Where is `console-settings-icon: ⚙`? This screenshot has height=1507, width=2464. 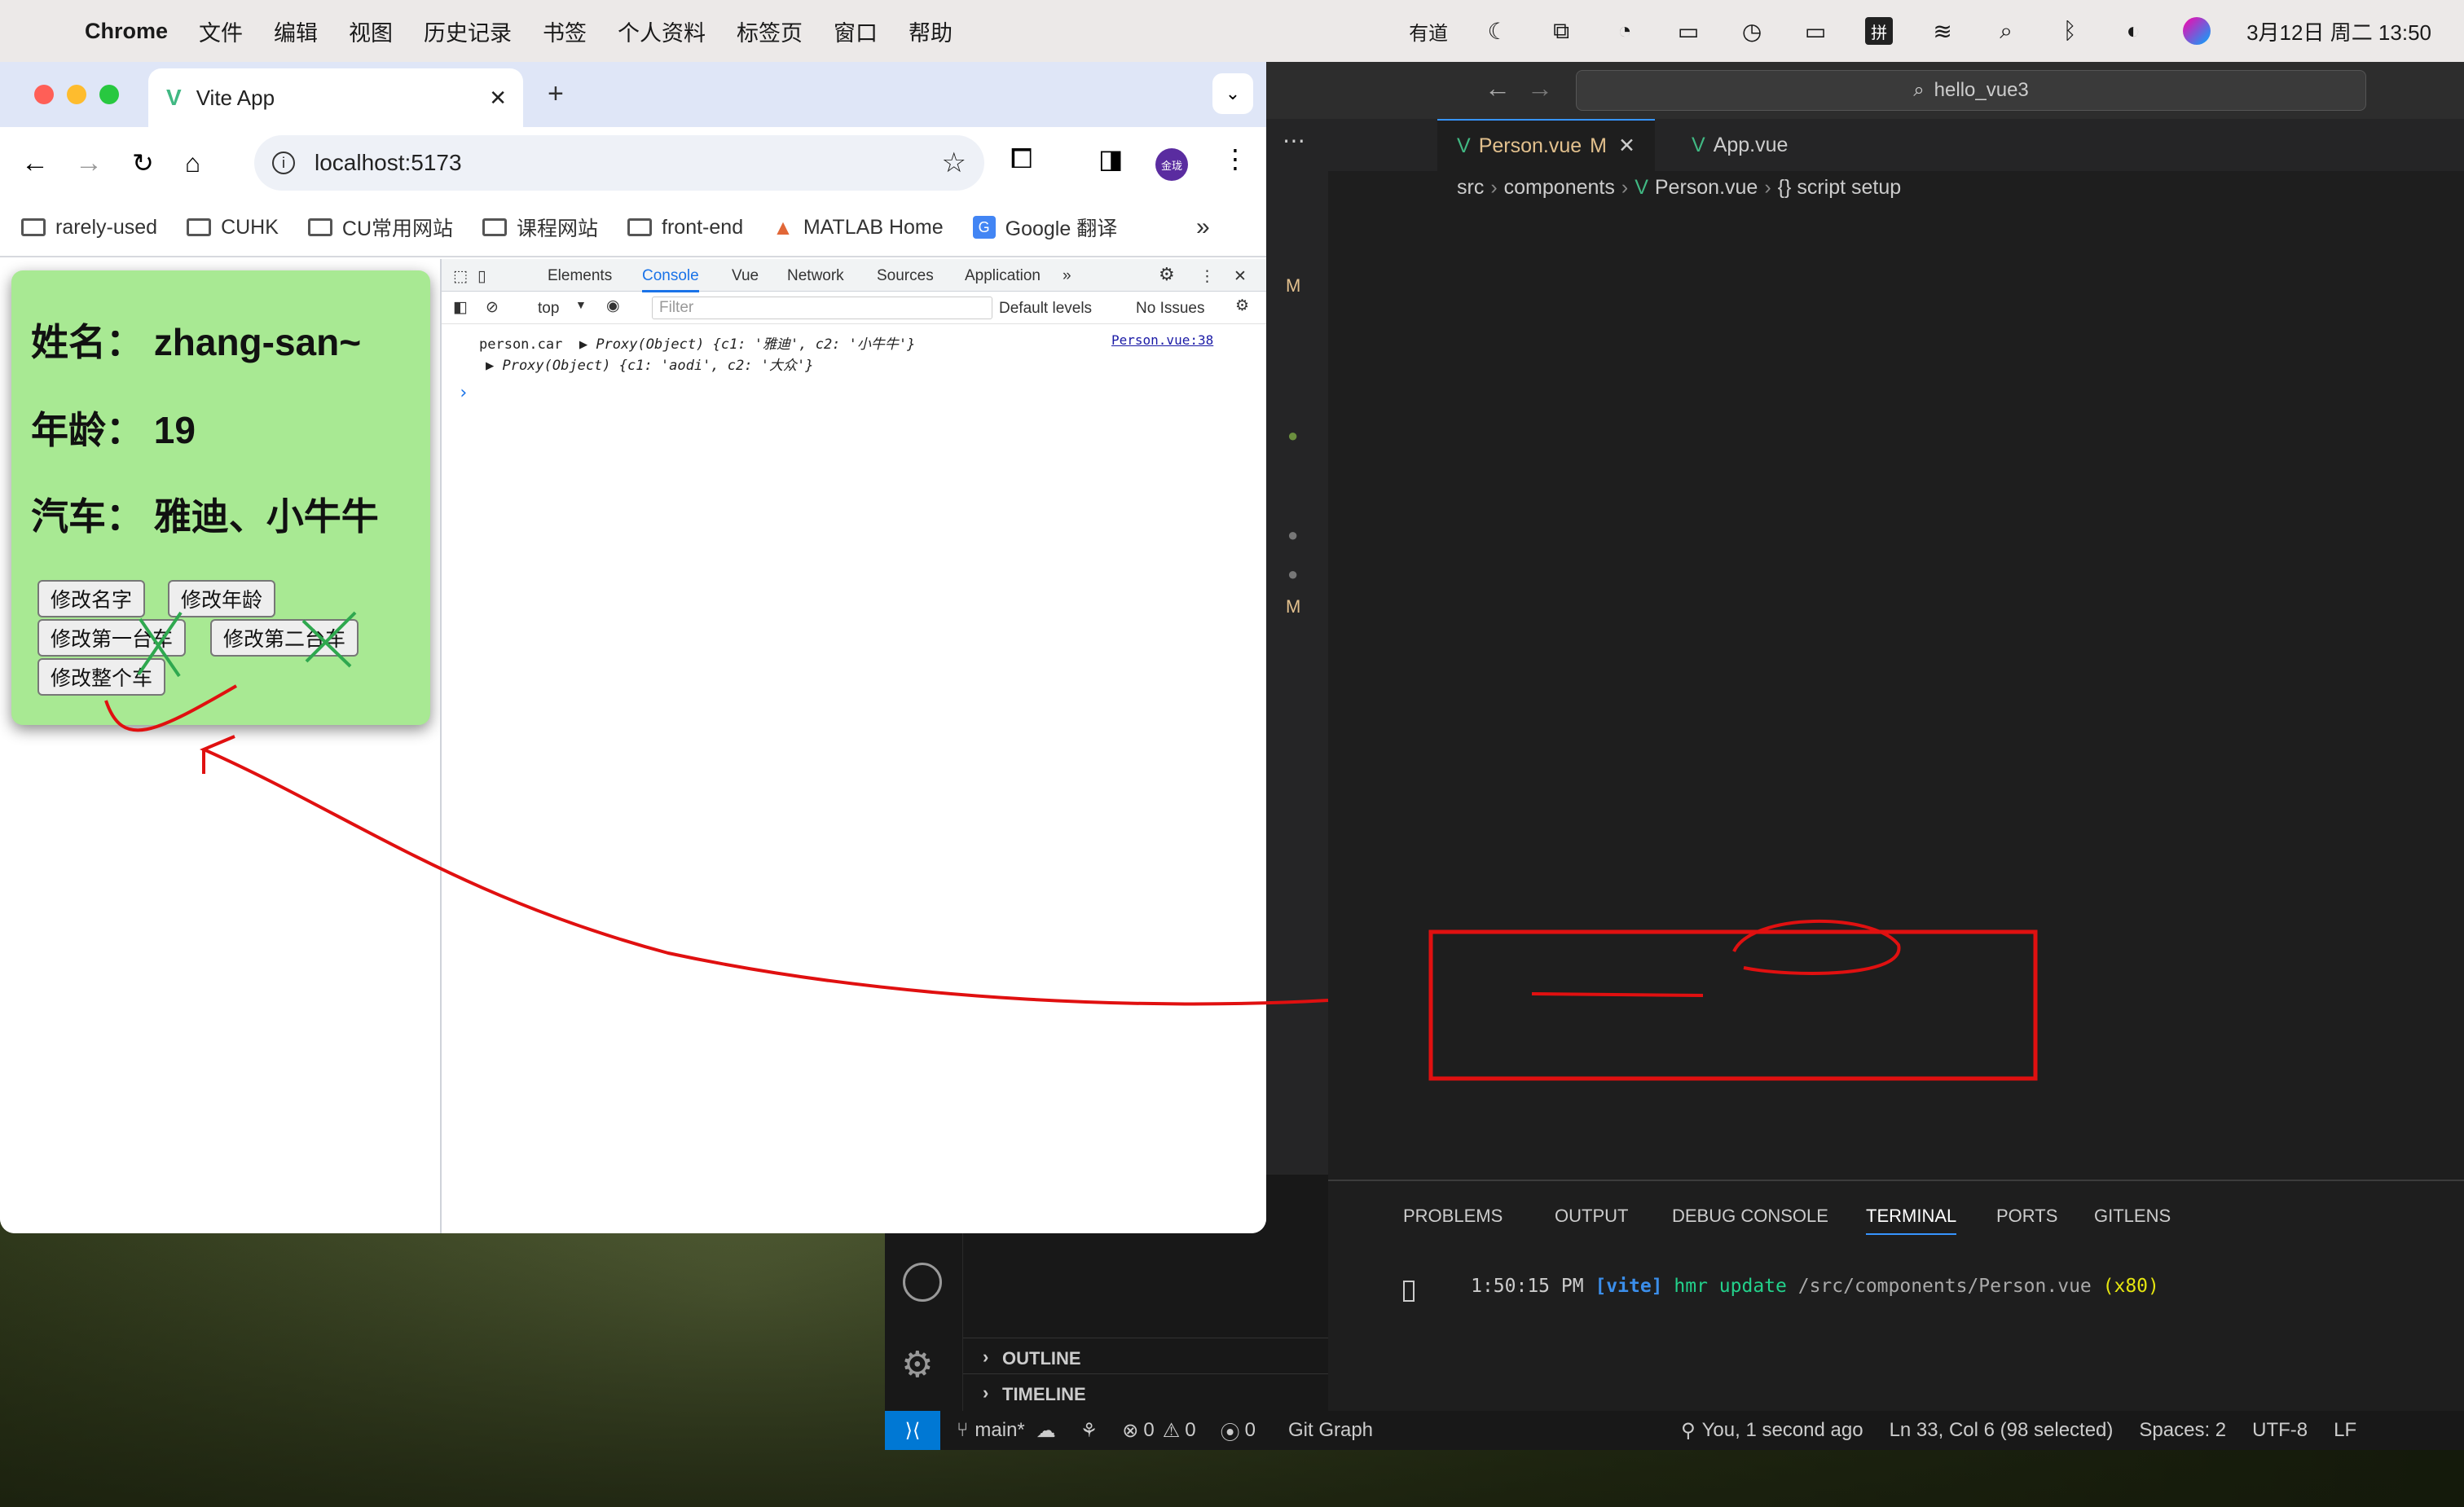 console-settings-icon: ⚙ is located at coordinates (1242, 306).